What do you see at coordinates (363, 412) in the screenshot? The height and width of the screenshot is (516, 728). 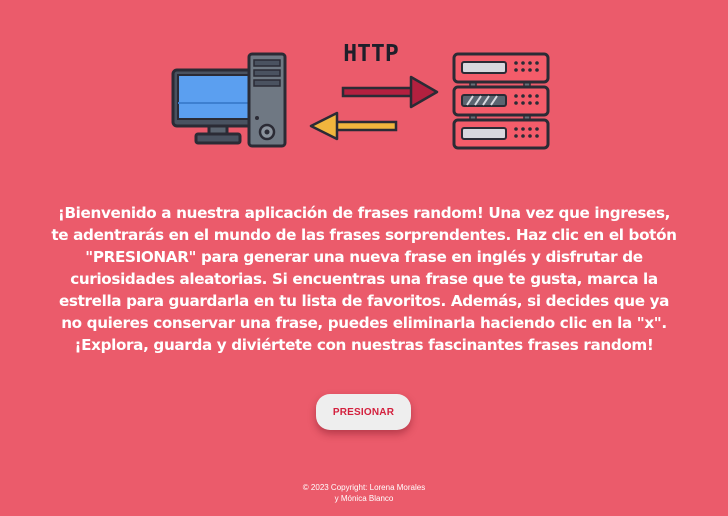 I see `press-button: PRESIONAR` at bounding box center [363, 412].